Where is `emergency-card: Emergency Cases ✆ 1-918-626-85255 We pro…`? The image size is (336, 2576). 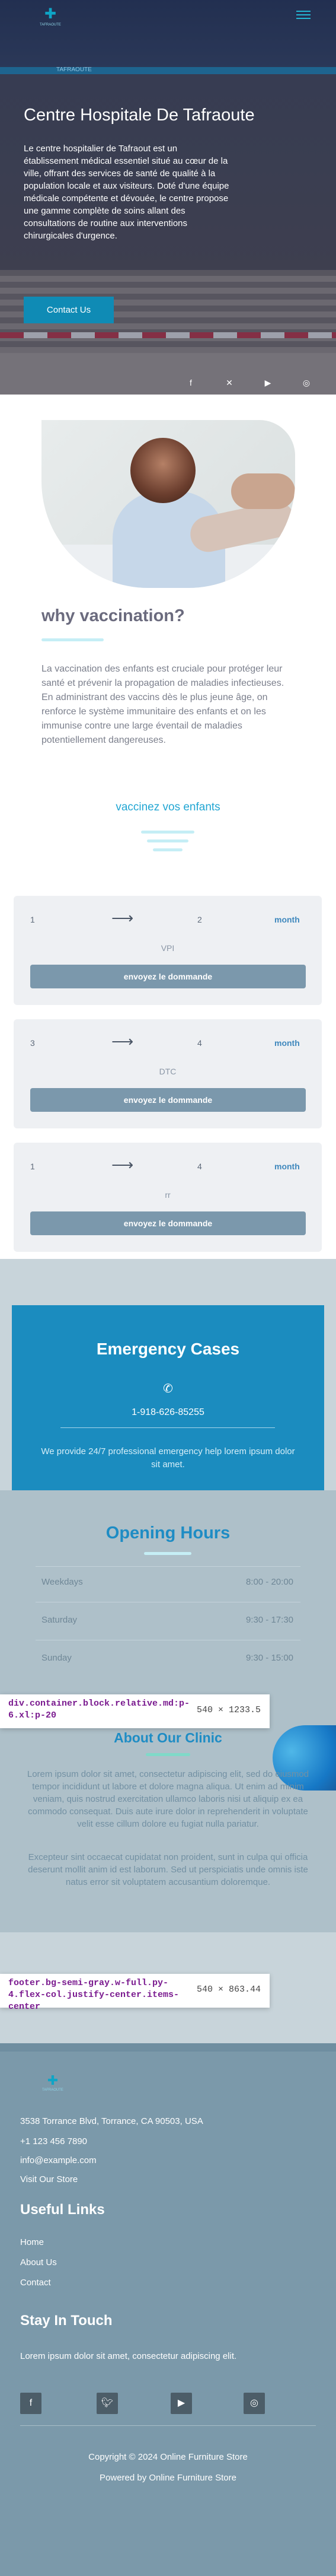 emergency-card: Emergency Cases ✆ 1-918-626-85255 We pro… is located at coordinates (168, 1397).